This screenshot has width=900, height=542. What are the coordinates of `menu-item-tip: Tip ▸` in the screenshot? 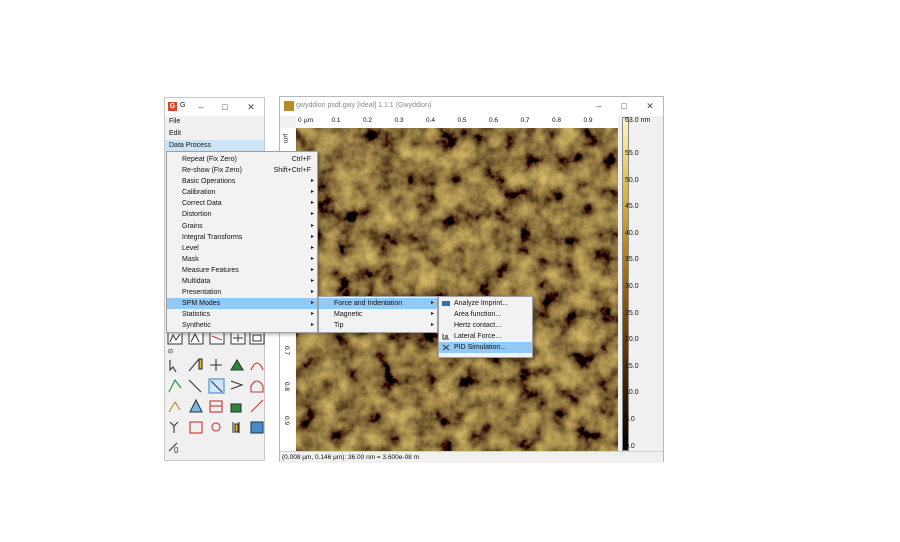 It's located at (378, 325).